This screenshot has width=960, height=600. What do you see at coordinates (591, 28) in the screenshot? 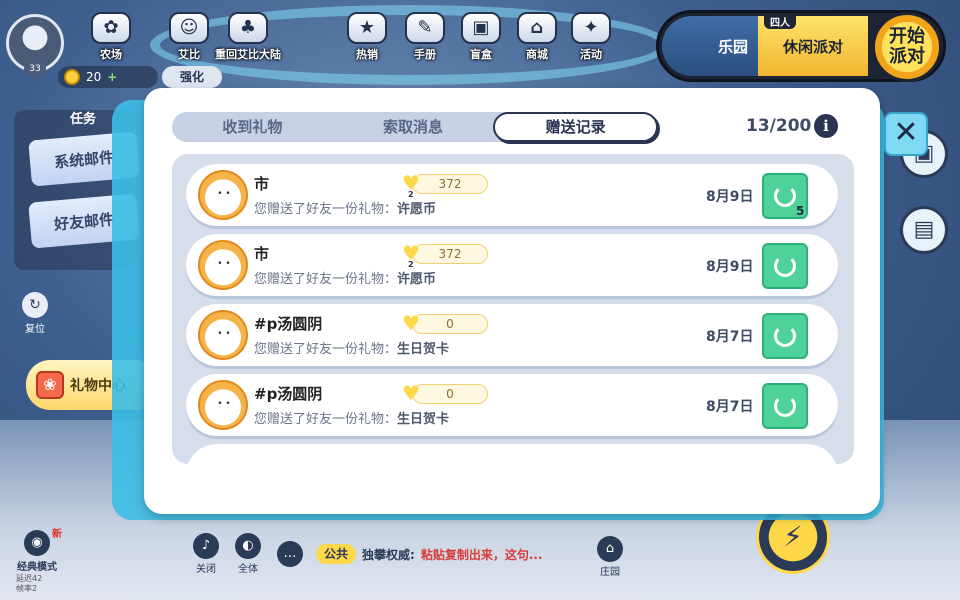
I see `event-icon: ✦` at bounding box center [591, 28].